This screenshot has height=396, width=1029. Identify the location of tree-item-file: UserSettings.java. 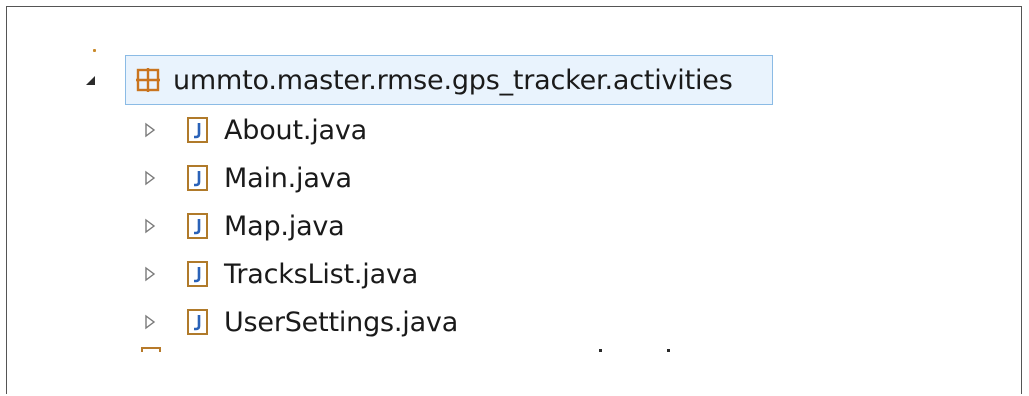
(298, 322).